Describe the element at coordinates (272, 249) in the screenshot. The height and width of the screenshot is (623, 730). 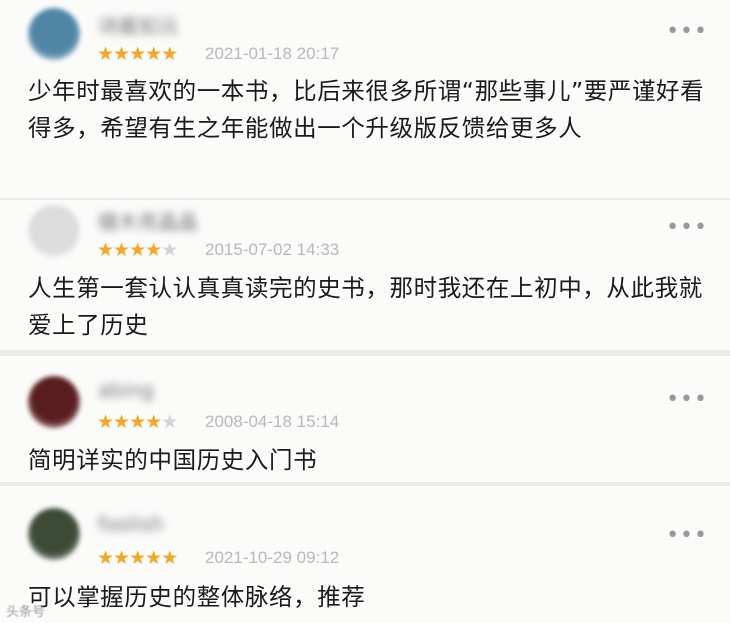
I see `review-date: 2015-07-02 14:33` at that location.